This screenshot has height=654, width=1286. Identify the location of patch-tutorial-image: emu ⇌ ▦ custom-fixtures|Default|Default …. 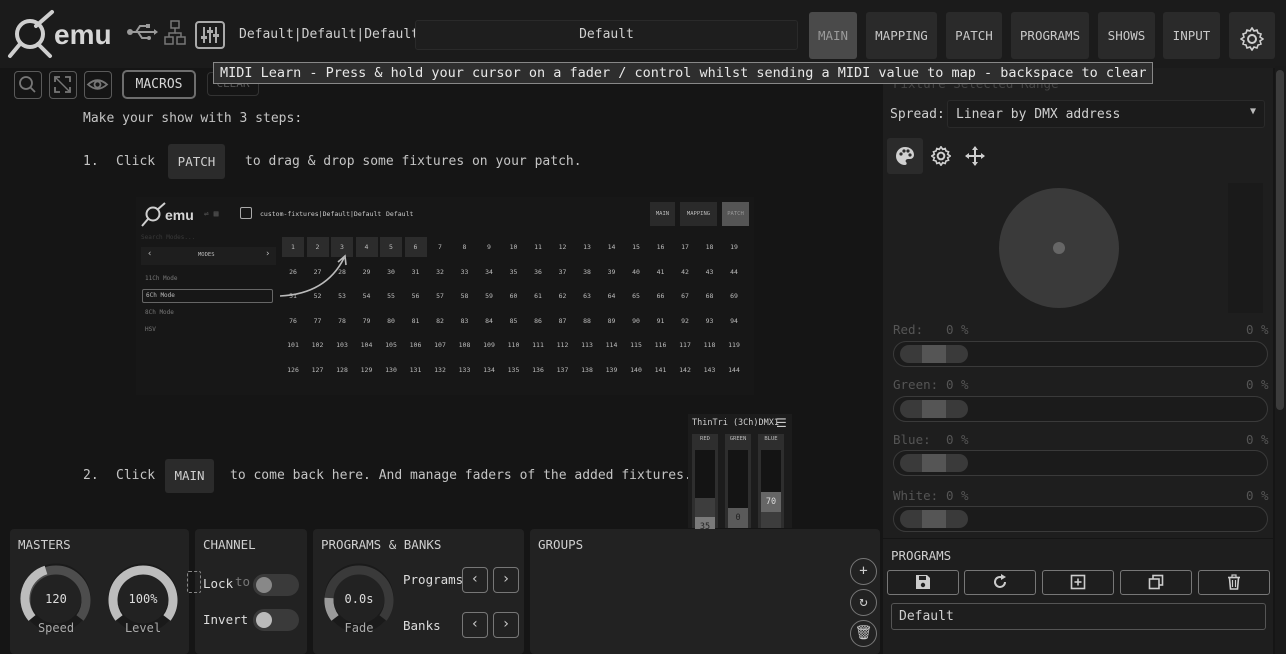
(445, 296).